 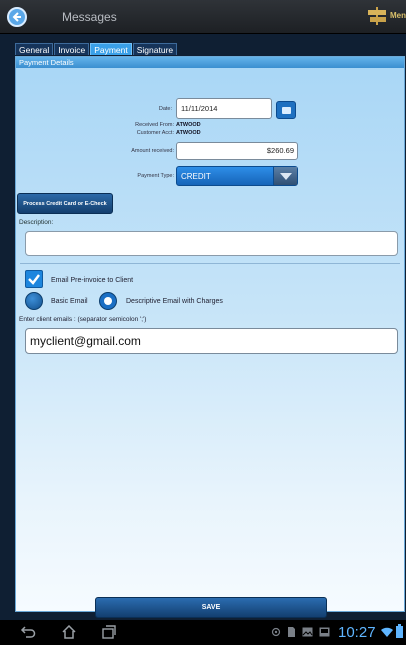 What do you see at coordinates (196, 176) in the screenshot?
I see `payment-type-value: CREDIT` at bounding box center [196, 176].